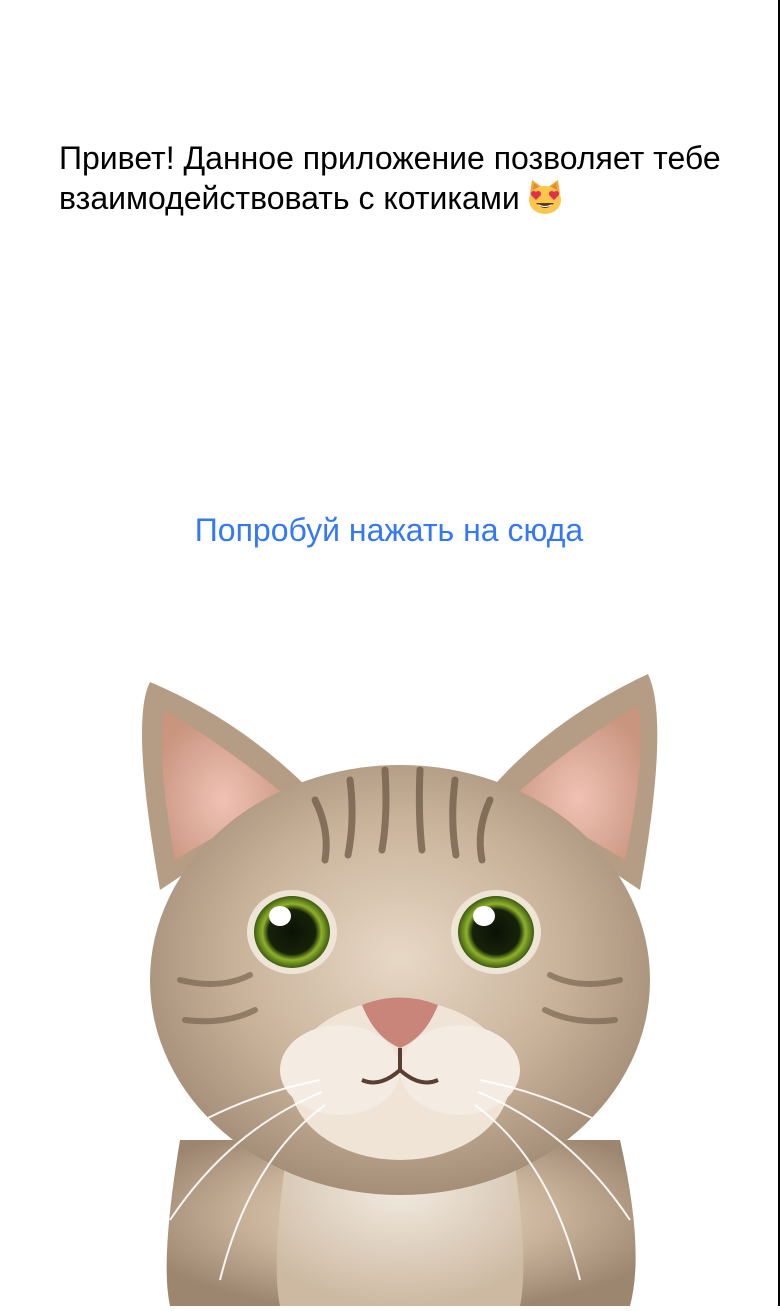 The height and width of the screenshot is (1311, 780). What do you see at coordinates (389, 530) in the screenshot?
I see `try-tap-link: Попробуй нажать на сюда` at bounding box center [389, 530].